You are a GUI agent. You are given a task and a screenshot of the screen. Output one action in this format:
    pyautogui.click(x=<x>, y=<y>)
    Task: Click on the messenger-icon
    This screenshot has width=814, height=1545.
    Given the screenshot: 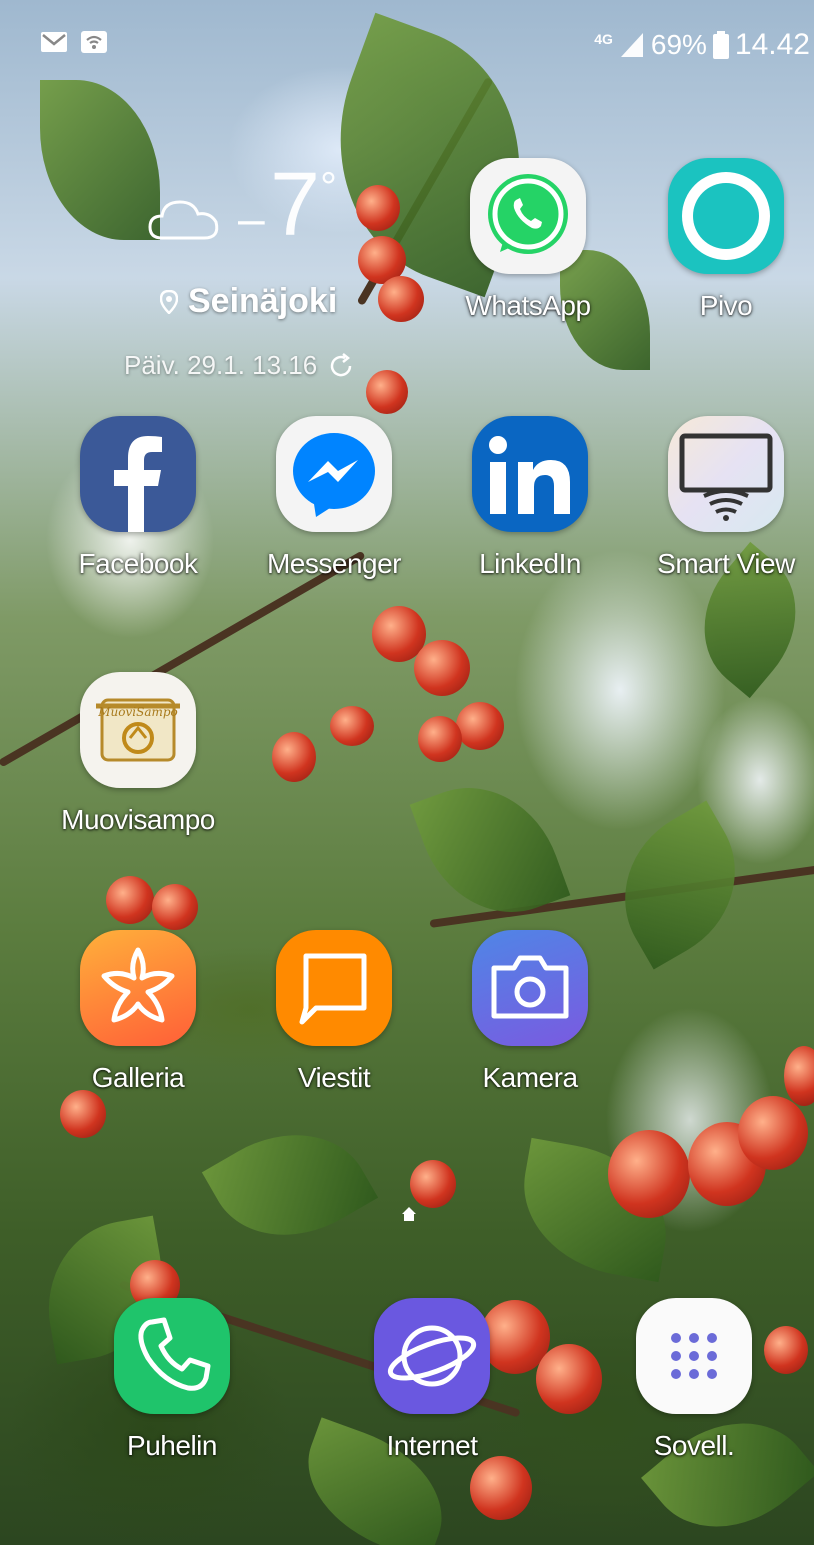 What is the action you would take?
    pyautogui.click(x=334, y=474)
    